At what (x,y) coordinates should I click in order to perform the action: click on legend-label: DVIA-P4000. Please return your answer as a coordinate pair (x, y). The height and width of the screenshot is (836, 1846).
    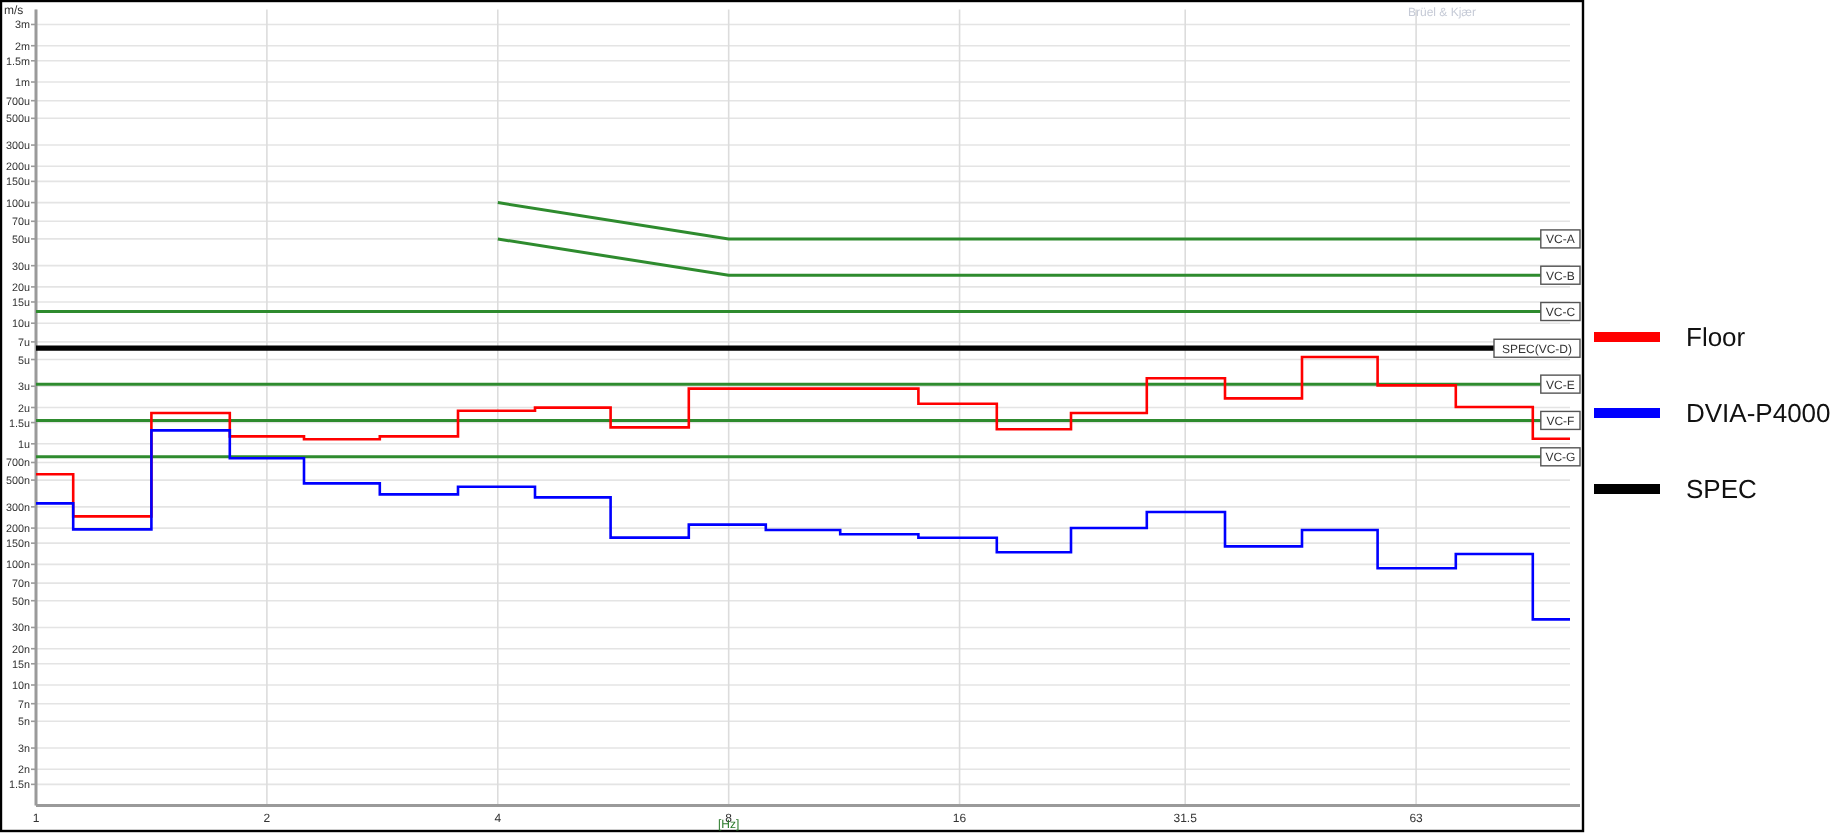
    Looking at the image, I should click on (1758, 412).